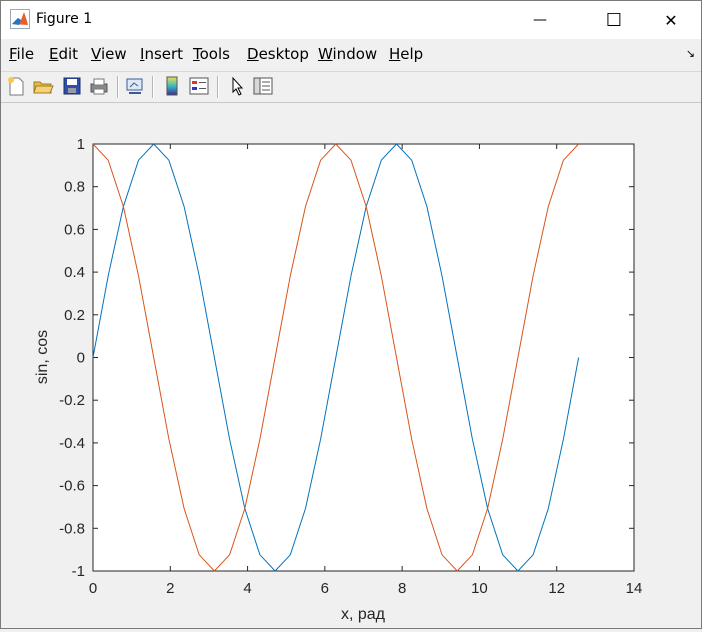 Image resolution: width=702 pixels, height=632 pixels. I want to click on maximize-button: ☐, so click(614, 20).